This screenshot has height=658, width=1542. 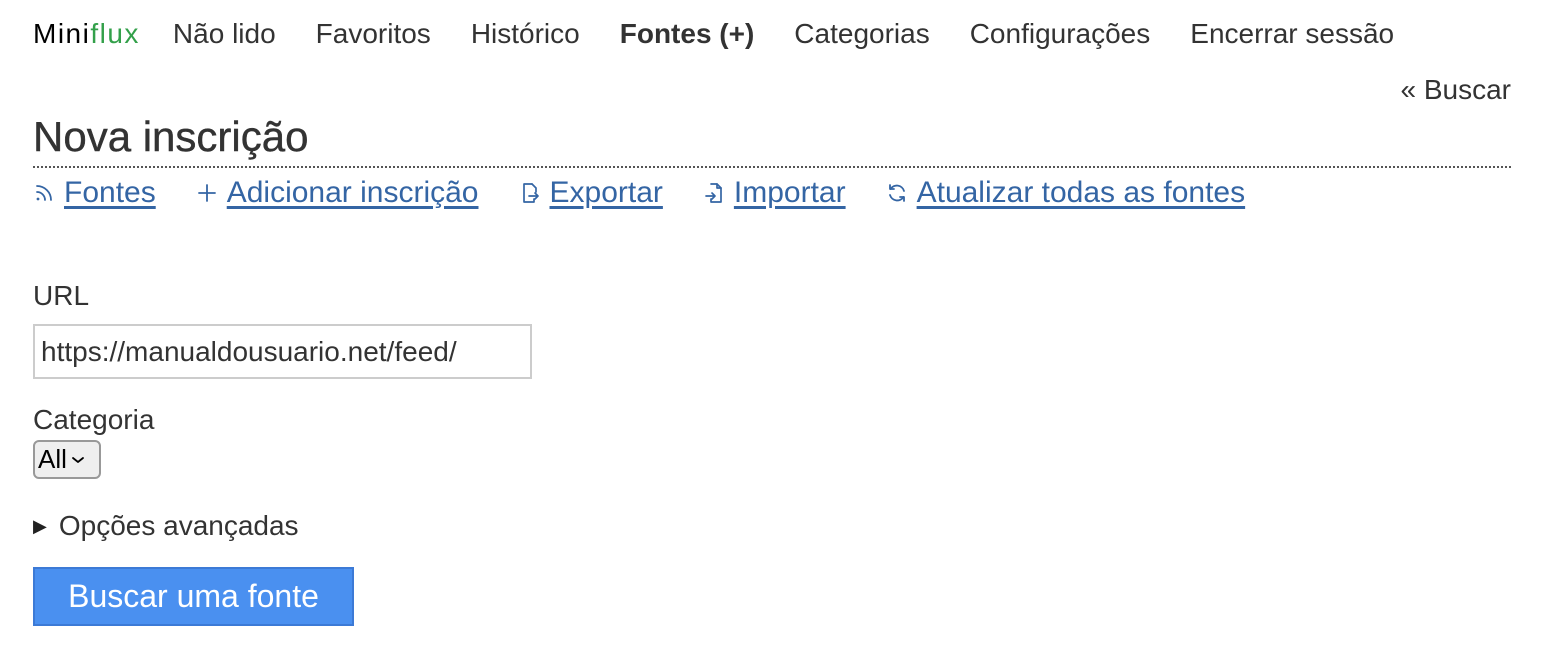 I want to click on logo-prefix: Mini, so click(x=62, y=33).